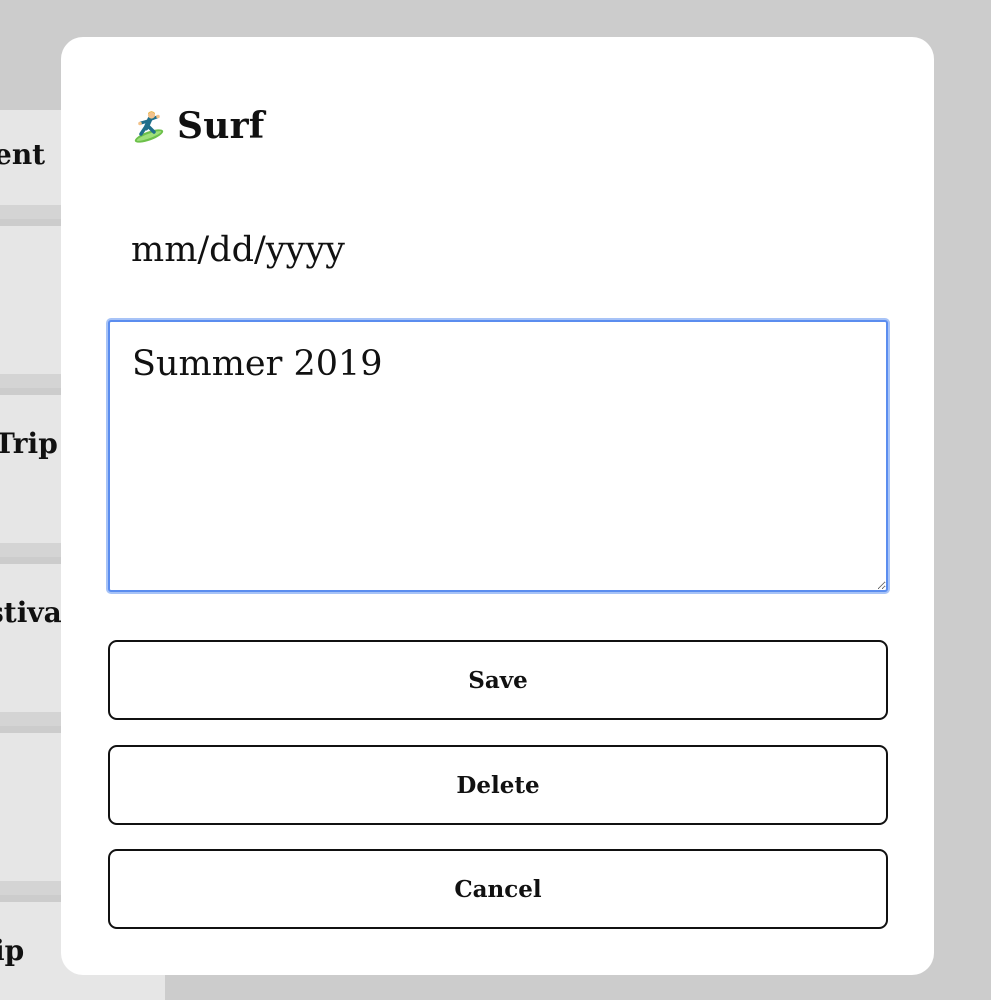 The height and width of the screenshot is (1000, 991). What do you see at coordinates (221, 126) in the screenshot?
I see `modal-title: Surf` at bounding box center [221, 126].